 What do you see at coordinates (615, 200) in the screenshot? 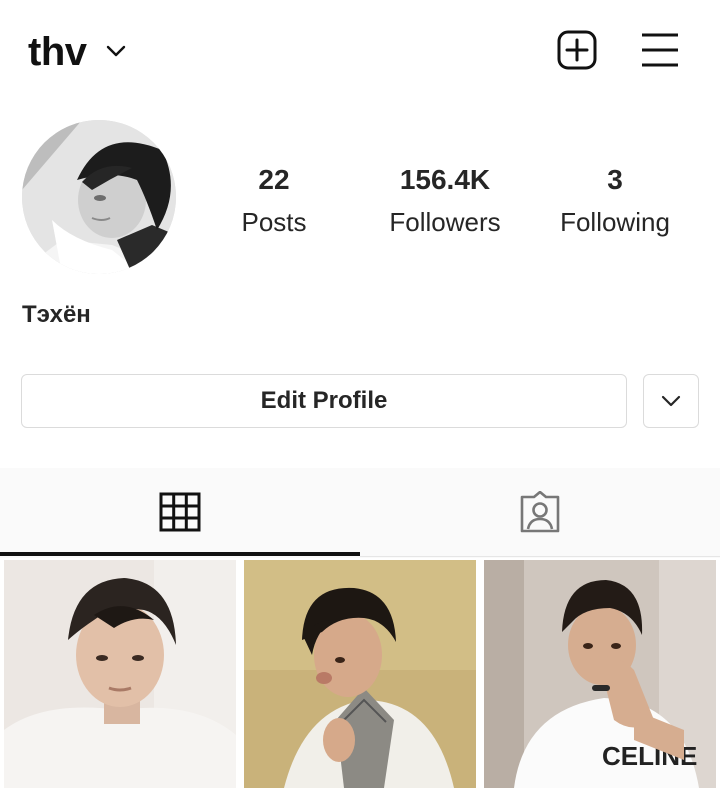
I see `stat-following: 3 Following` at bounding box center [615, 200].